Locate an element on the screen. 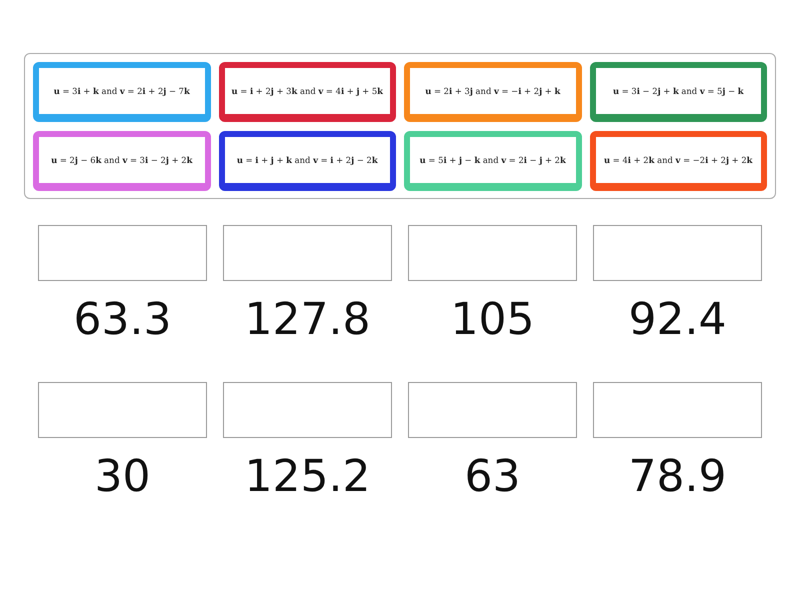  equation-card: u = 2i + 3j and v = −i + 2j + k is located at coordinates (493, 92).